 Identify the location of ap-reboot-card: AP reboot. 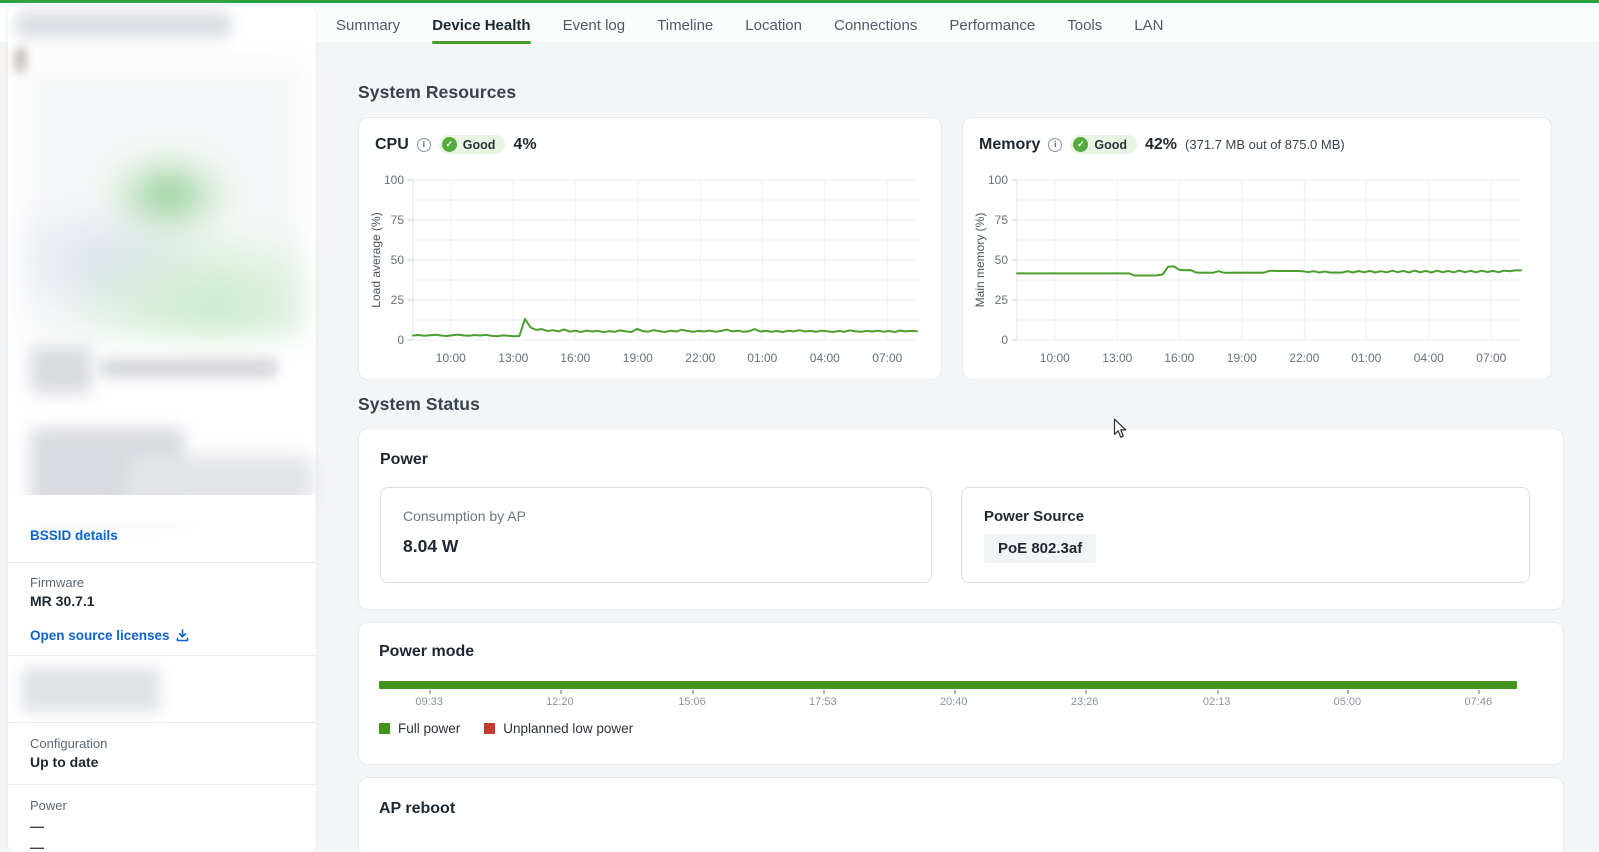
(961, 814).